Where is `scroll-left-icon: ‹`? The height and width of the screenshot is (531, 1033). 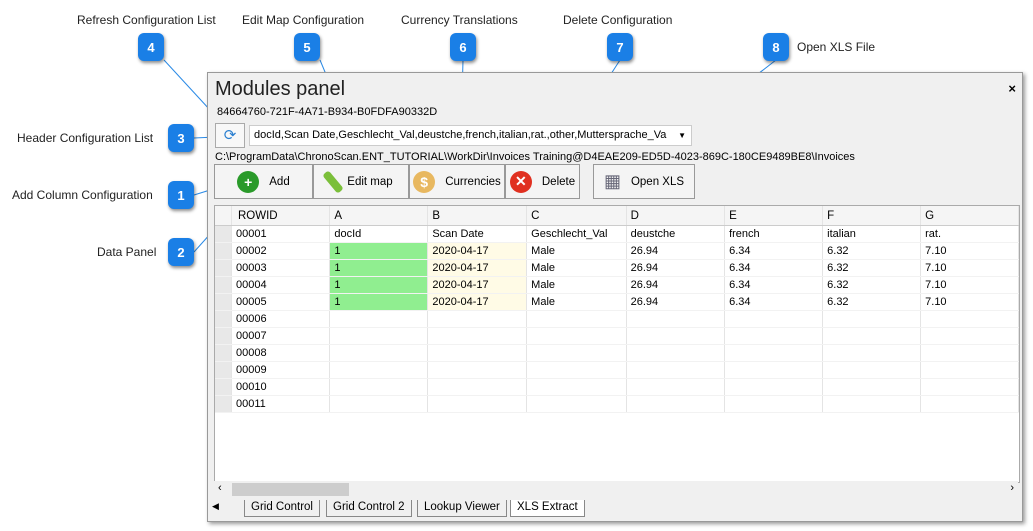 scroll-left-icon: ‹ is located at coordinates (220, 488).